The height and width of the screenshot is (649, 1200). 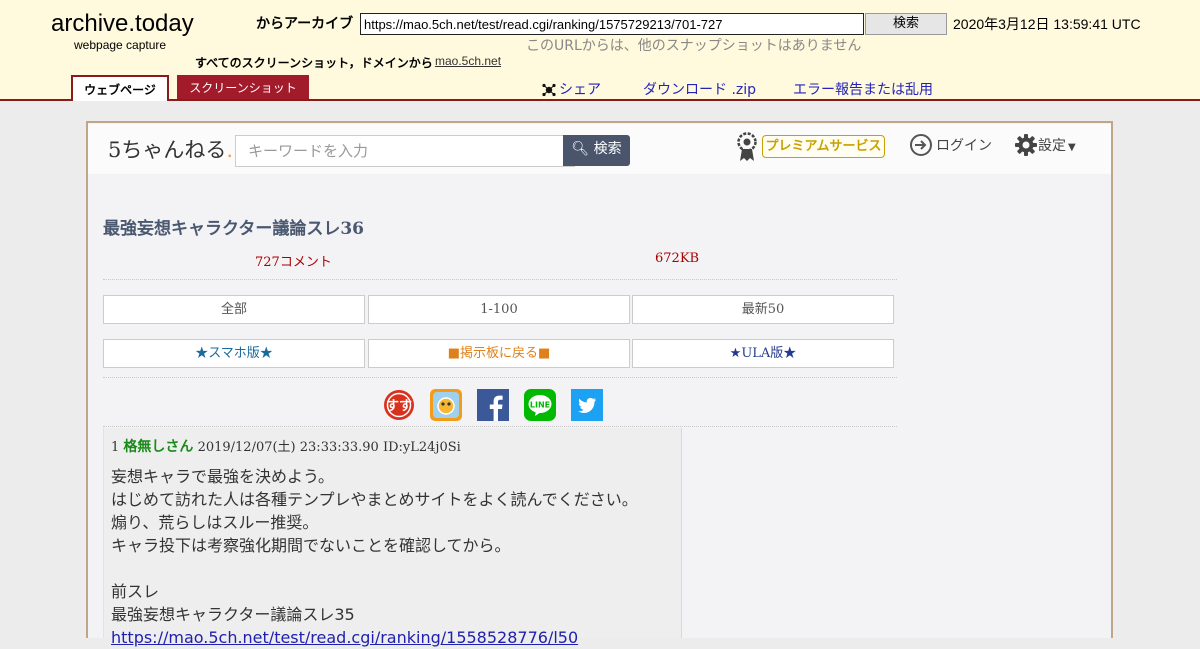 I want to click on premium-service-button: プレミアムサービス, so click(x=823, y=146).